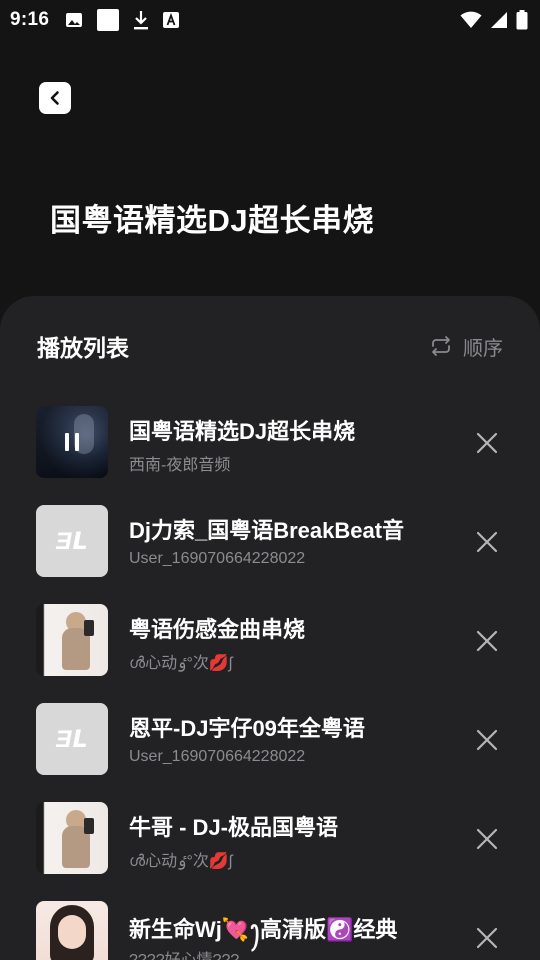  I want to click on chevron-left-icon, so click(55, 98).